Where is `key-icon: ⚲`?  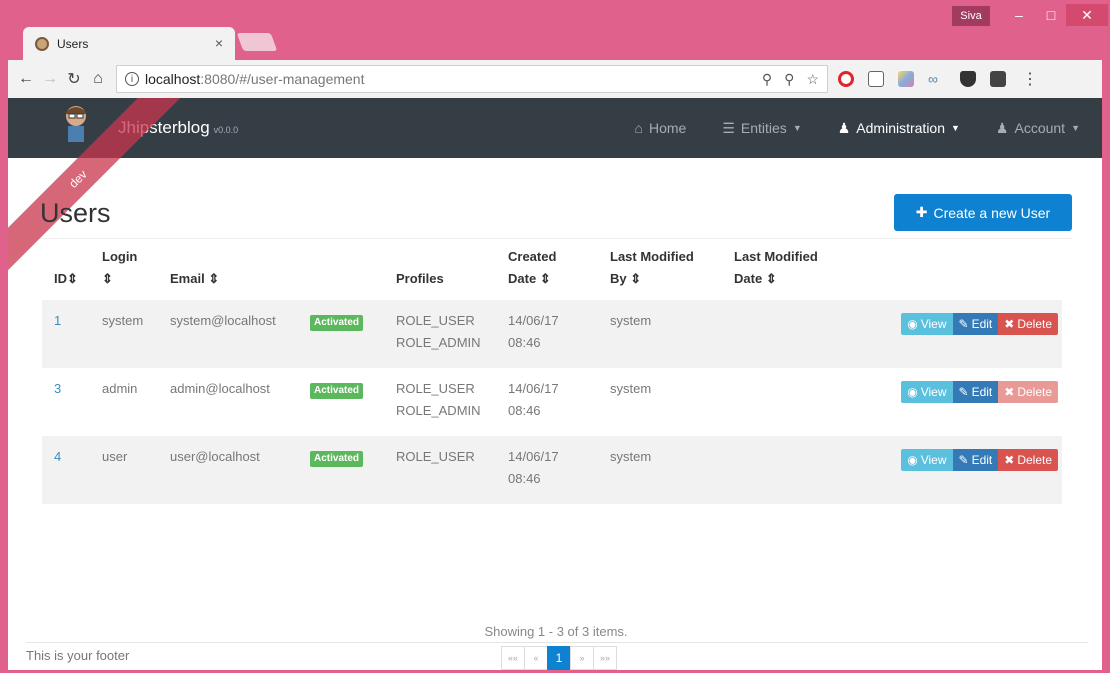 key-icon: ⚲ is located at coordinates (789, 79).